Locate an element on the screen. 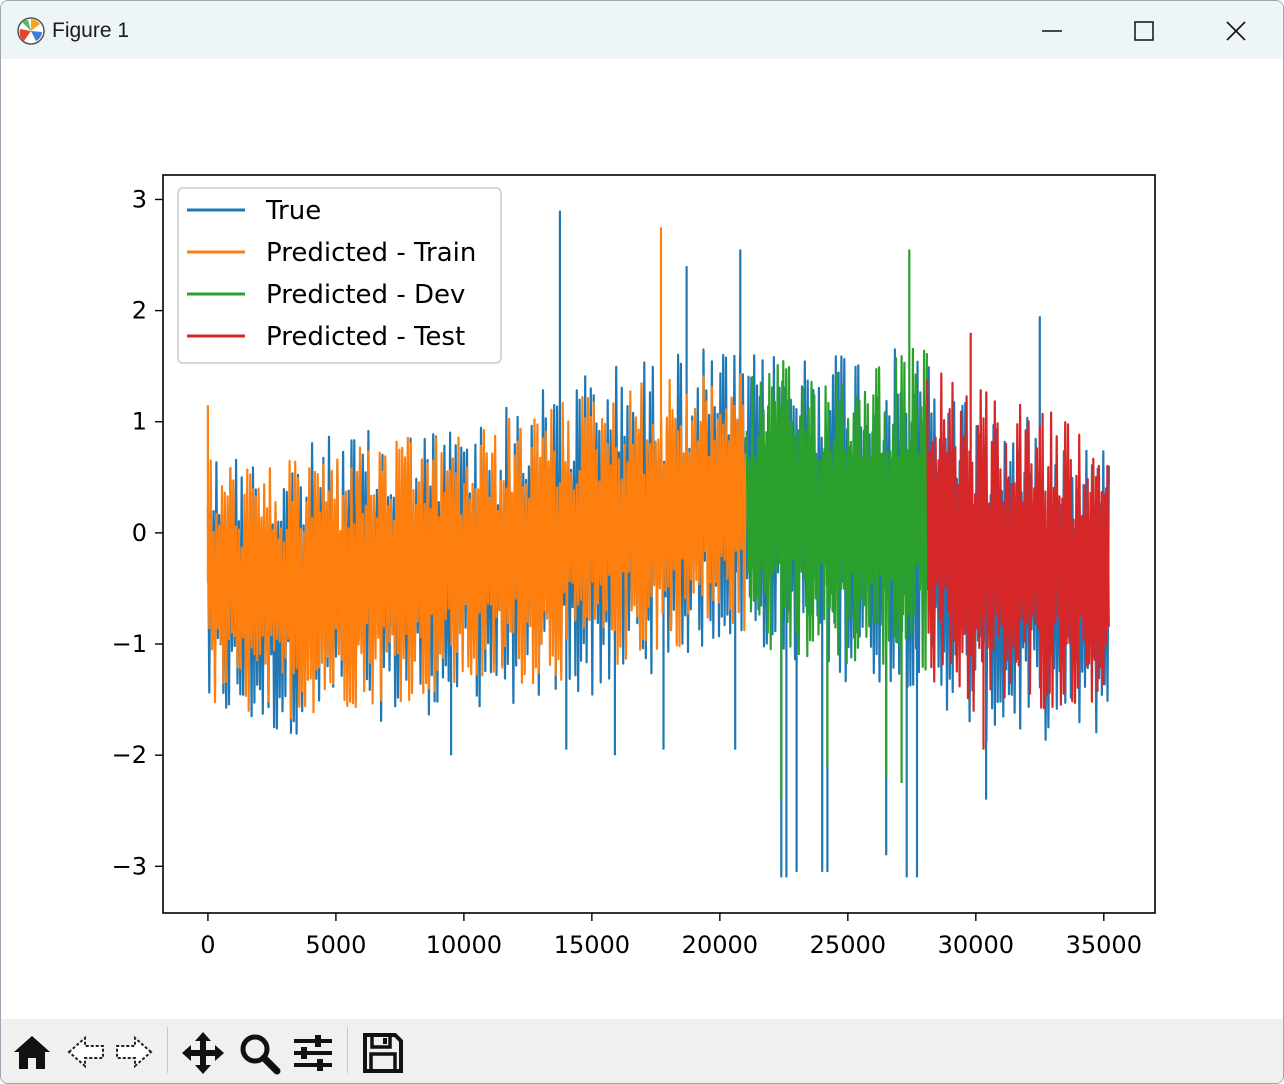 Image resolution: width=1284 pixels, height=1084 pixels. maximize-icon is located at coordinates (1144, 31).